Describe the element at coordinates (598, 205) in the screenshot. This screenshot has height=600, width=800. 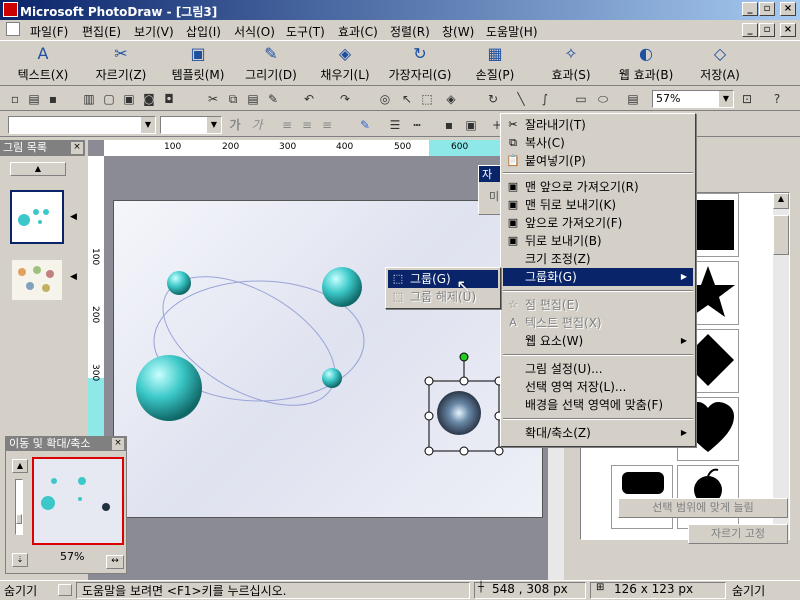
I see `context-menu-item-send-to-back: ▣ 맨 뒤로 보내기(K)` at that location.